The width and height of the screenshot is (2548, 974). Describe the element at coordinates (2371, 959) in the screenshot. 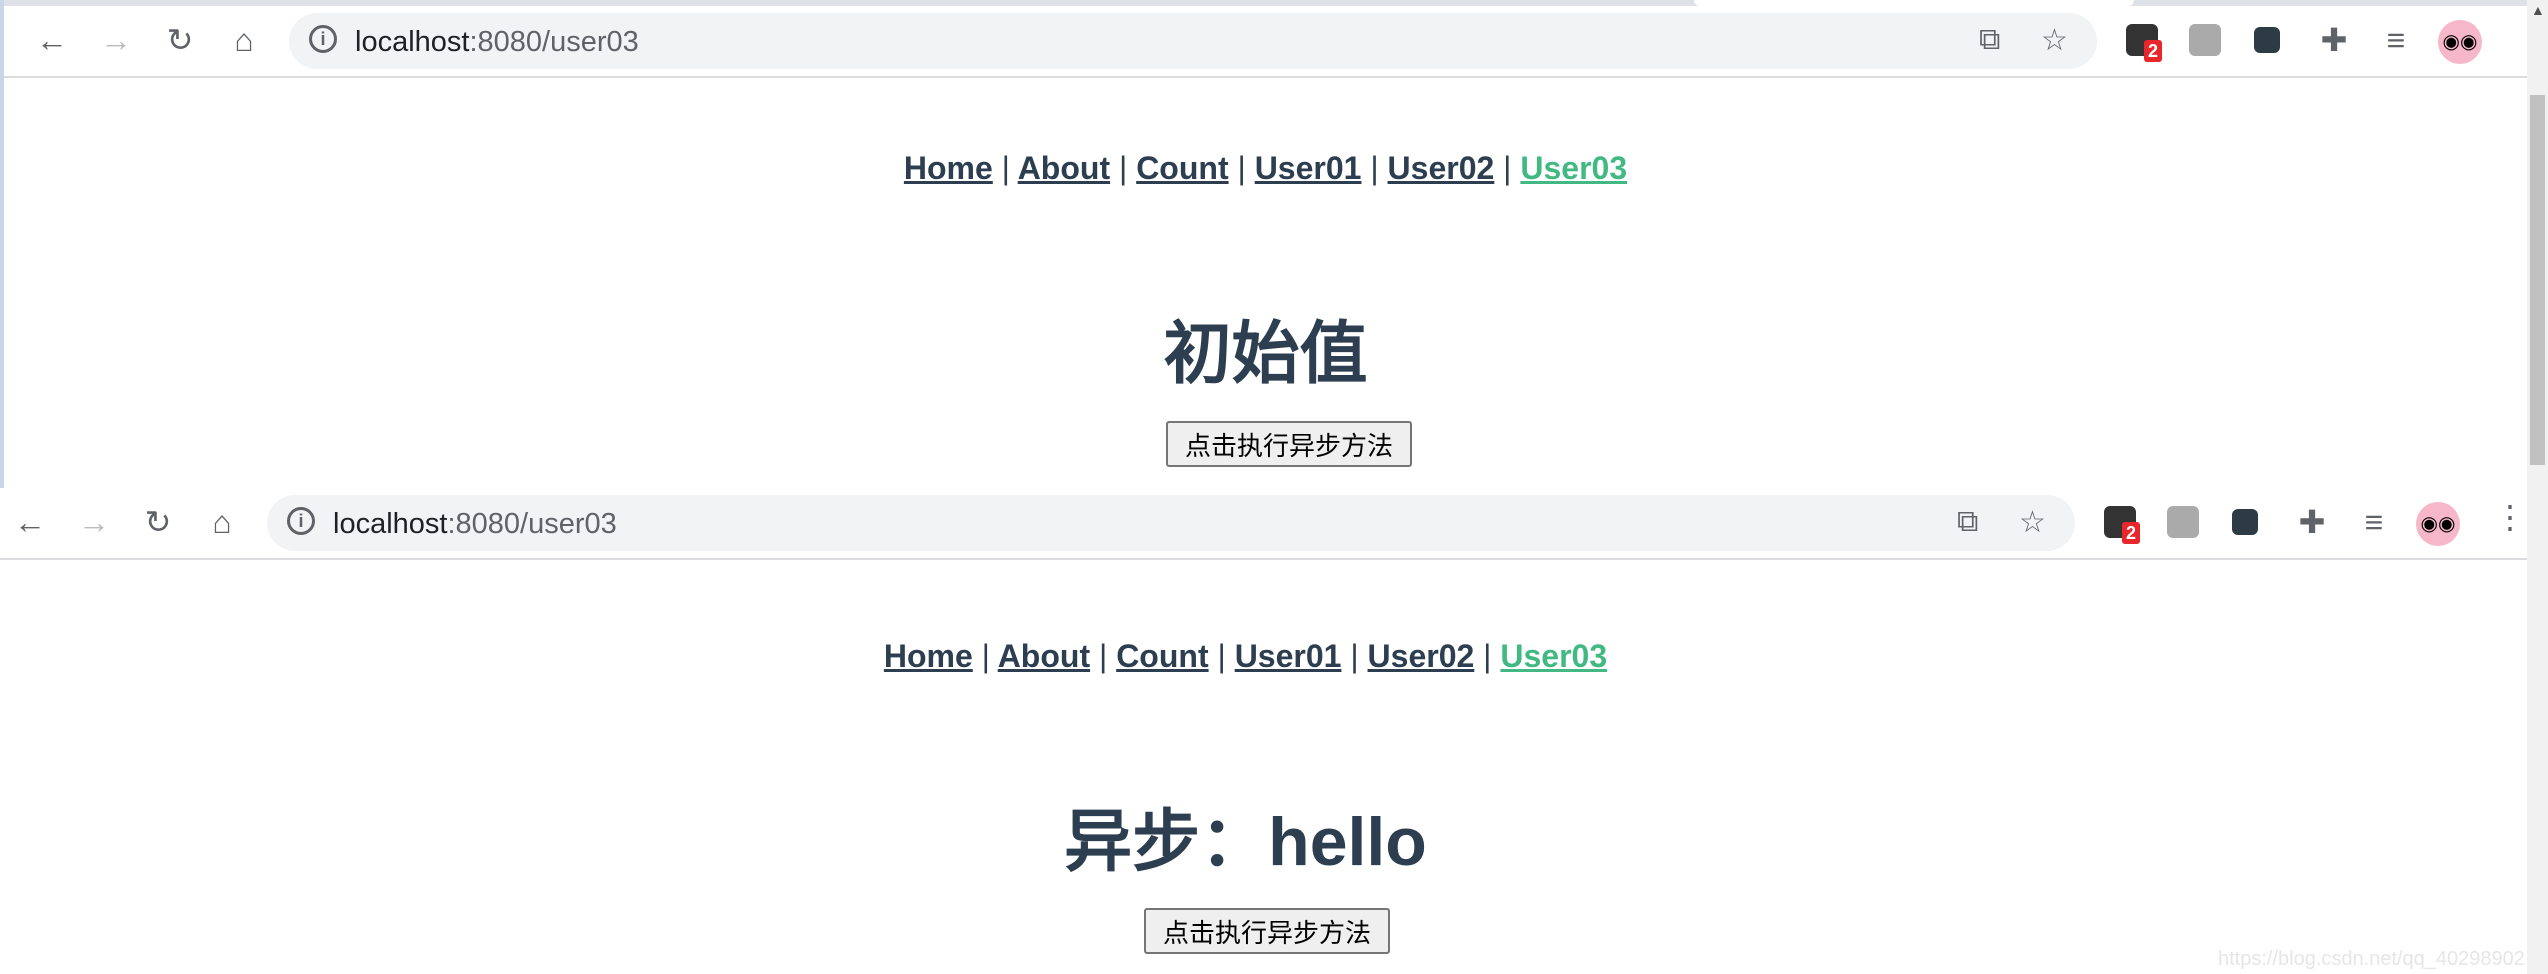

I see `watermark: https://blog.csdn.net/qq_40298902` at that location.